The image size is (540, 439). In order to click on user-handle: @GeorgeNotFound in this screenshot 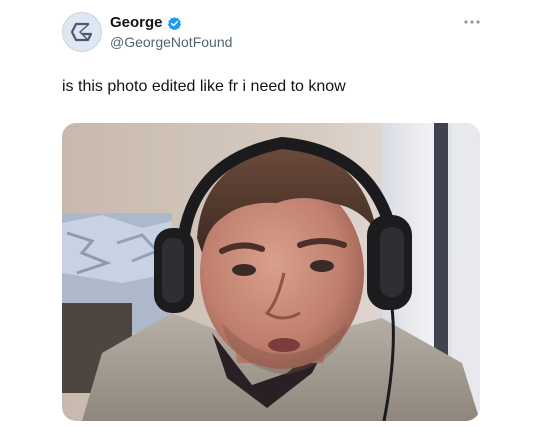, I will do `click(171, 42)`.